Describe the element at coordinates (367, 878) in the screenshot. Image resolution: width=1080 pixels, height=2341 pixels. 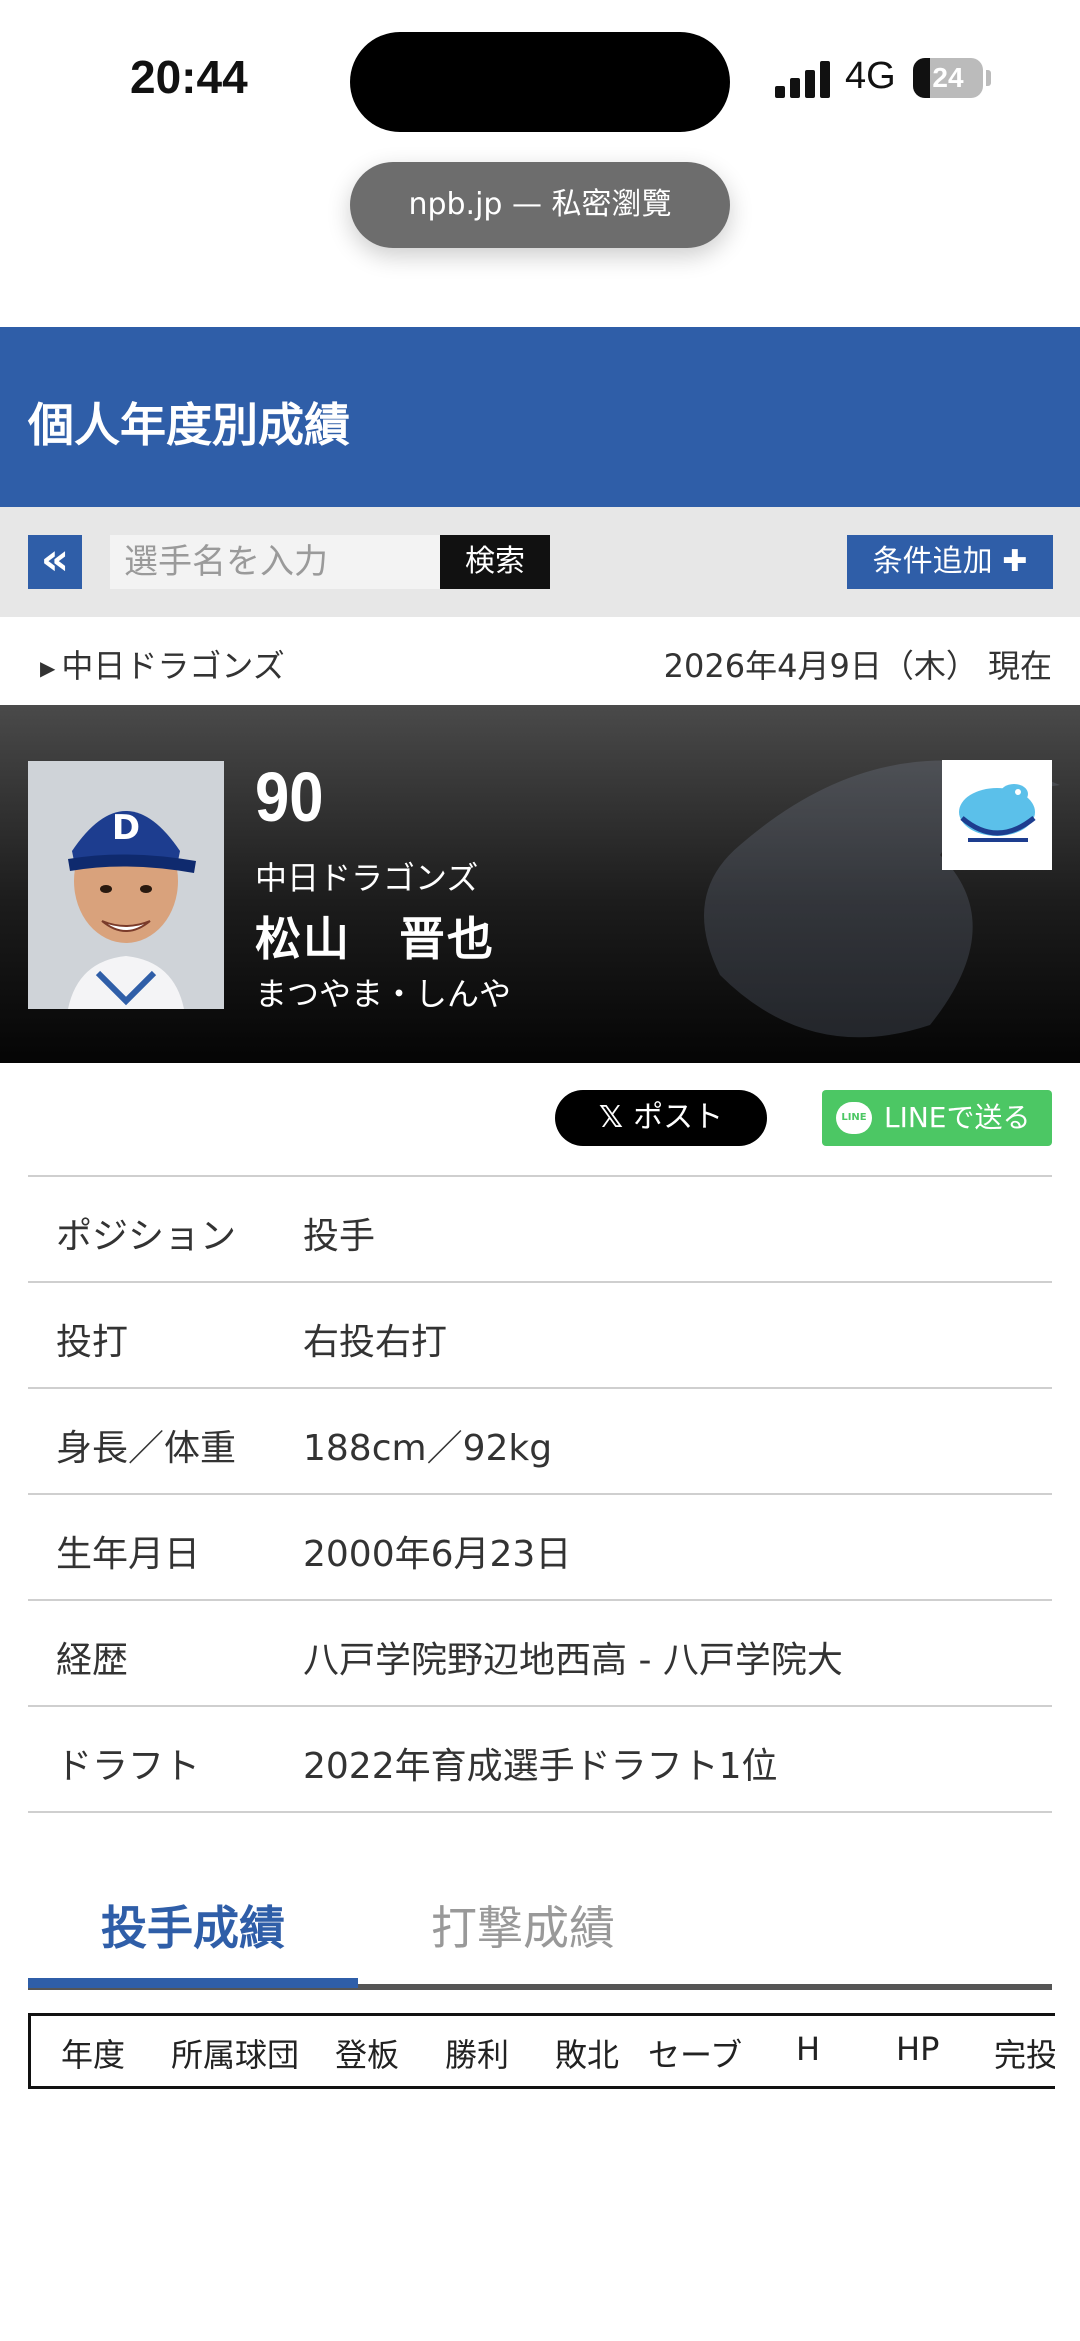
I see `player-team: 中日ドラゴンズ` at that location.